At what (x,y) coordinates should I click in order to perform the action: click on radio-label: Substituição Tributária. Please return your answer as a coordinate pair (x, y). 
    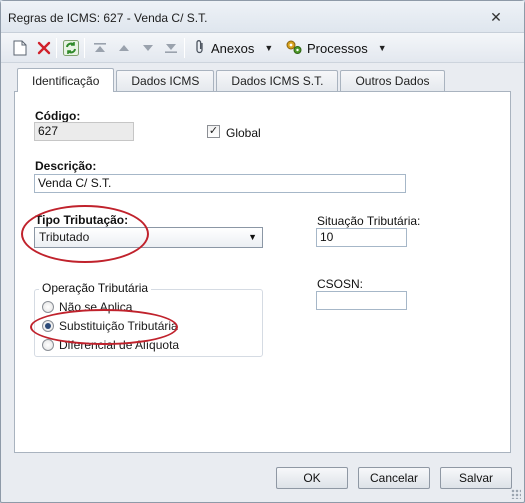
    Looking at the image, I should click on (118, 326).